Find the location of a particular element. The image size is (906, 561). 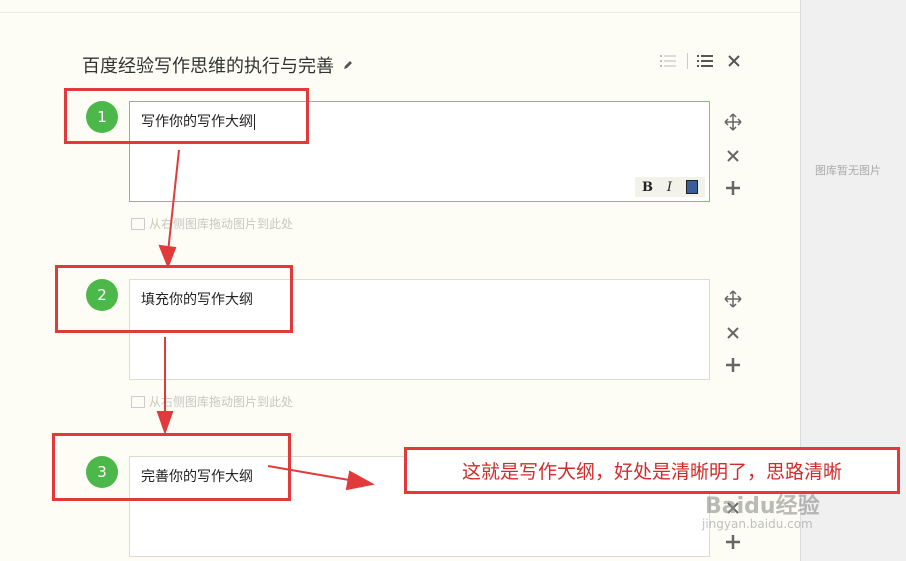

arrowhead-step3 is located at coordinates (165, 423).